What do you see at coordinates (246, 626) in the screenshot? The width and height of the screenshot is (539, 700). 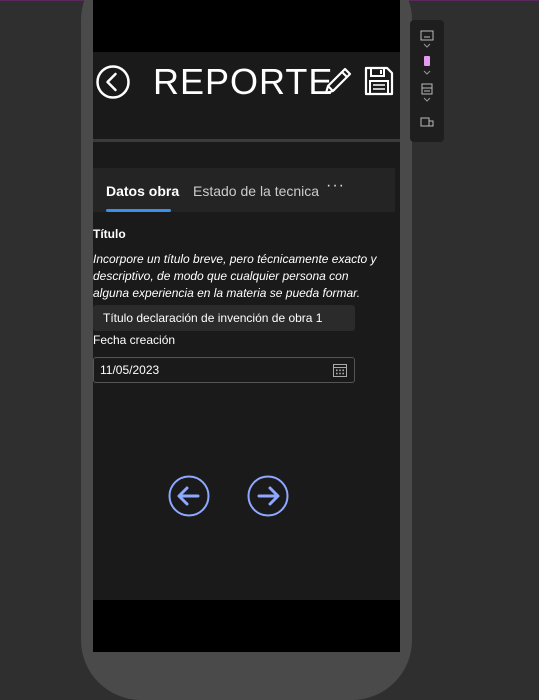 I see `screen-bottom-bar` at bounding box center [246, 626].